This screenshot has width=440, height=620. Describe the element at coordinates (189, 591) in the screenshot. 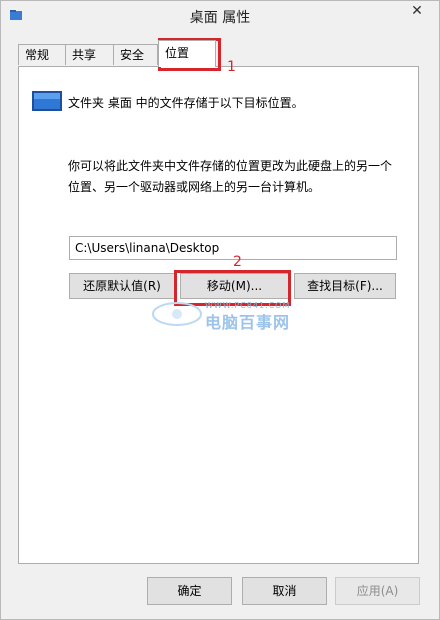

I see `ok-button: 确定` at that location.